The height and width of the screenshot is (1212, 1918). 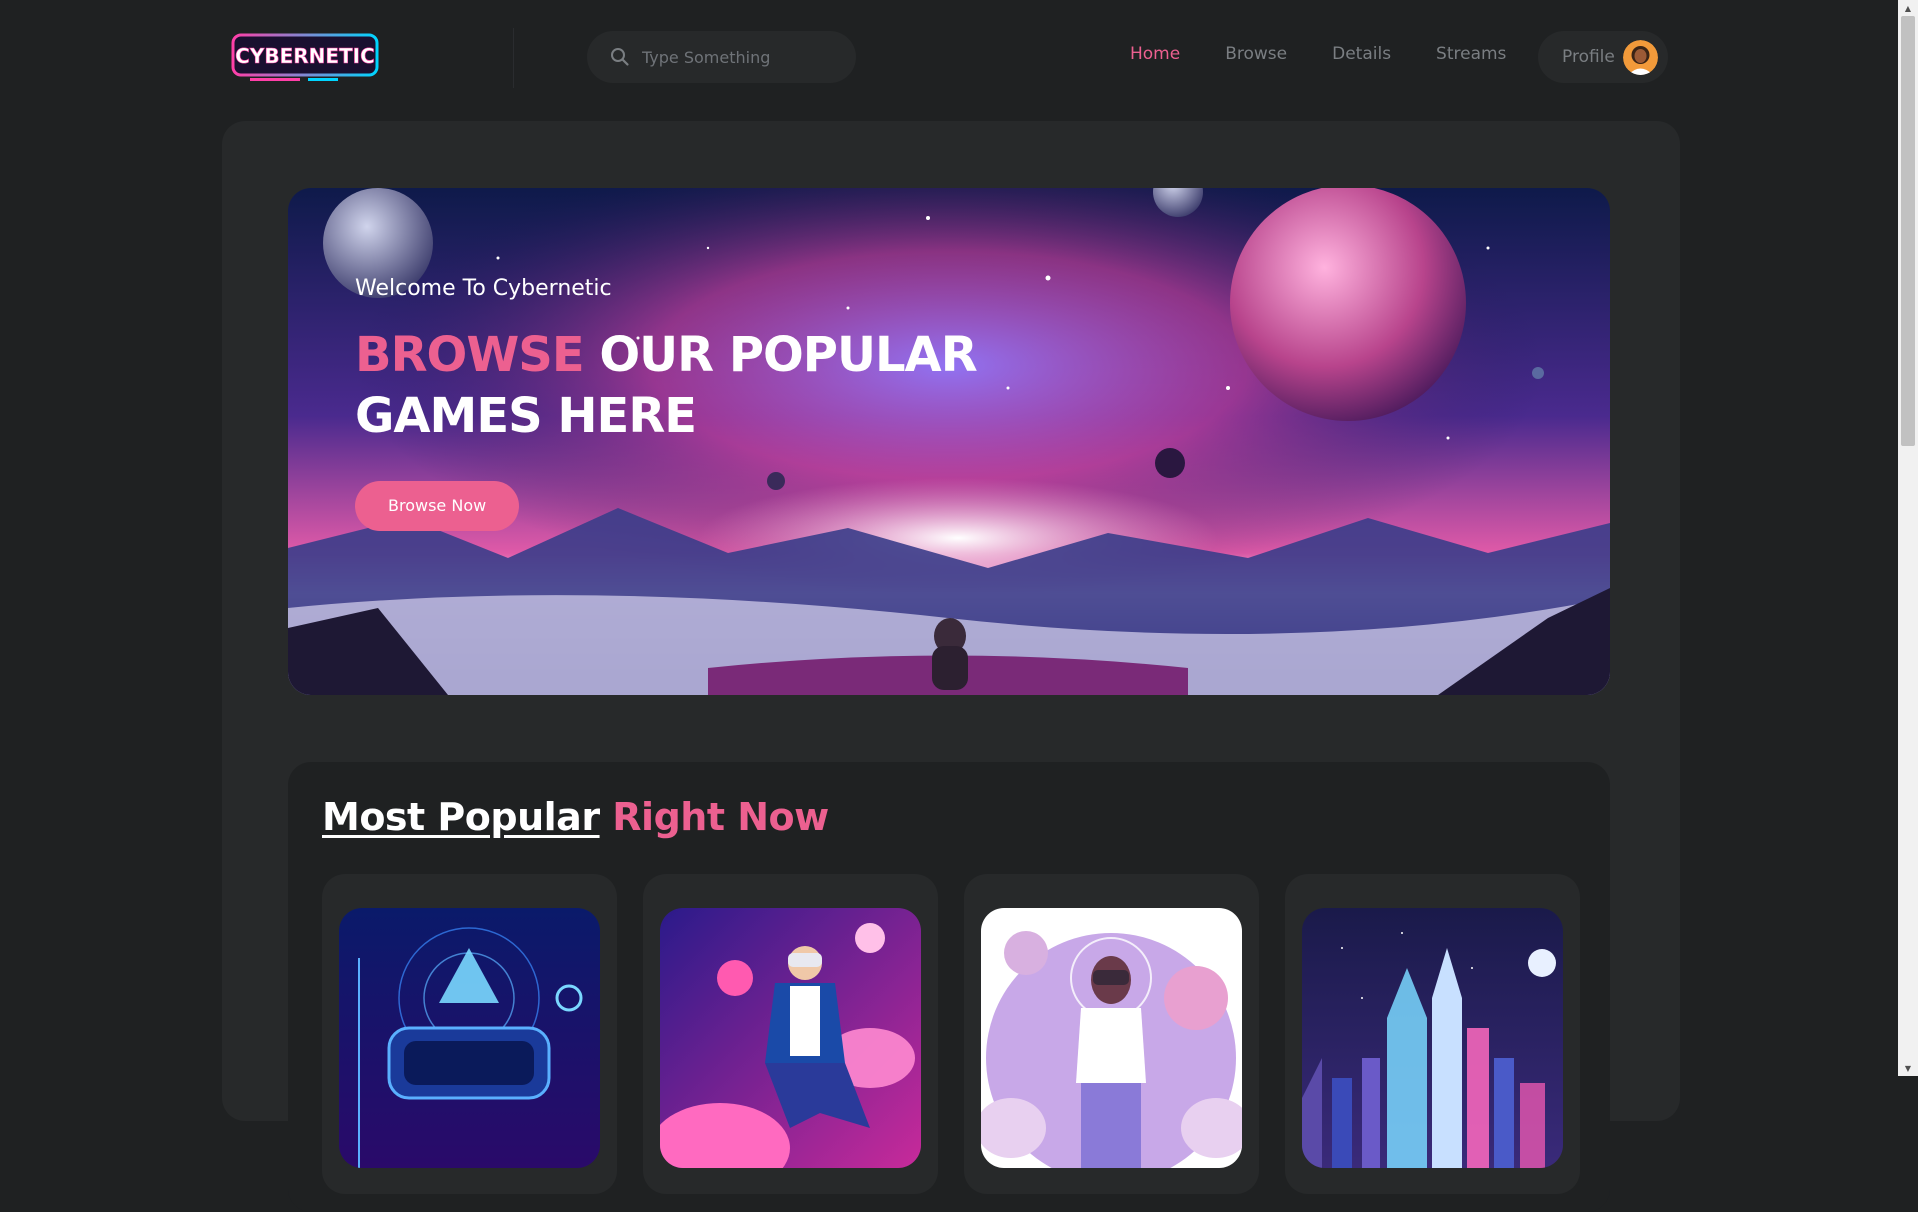 What do you see at coordinates (1908, 1068) in the screenshot?
I see `scroll-down-arrow-icon: ▼` at bounding box center [1908, 1068].